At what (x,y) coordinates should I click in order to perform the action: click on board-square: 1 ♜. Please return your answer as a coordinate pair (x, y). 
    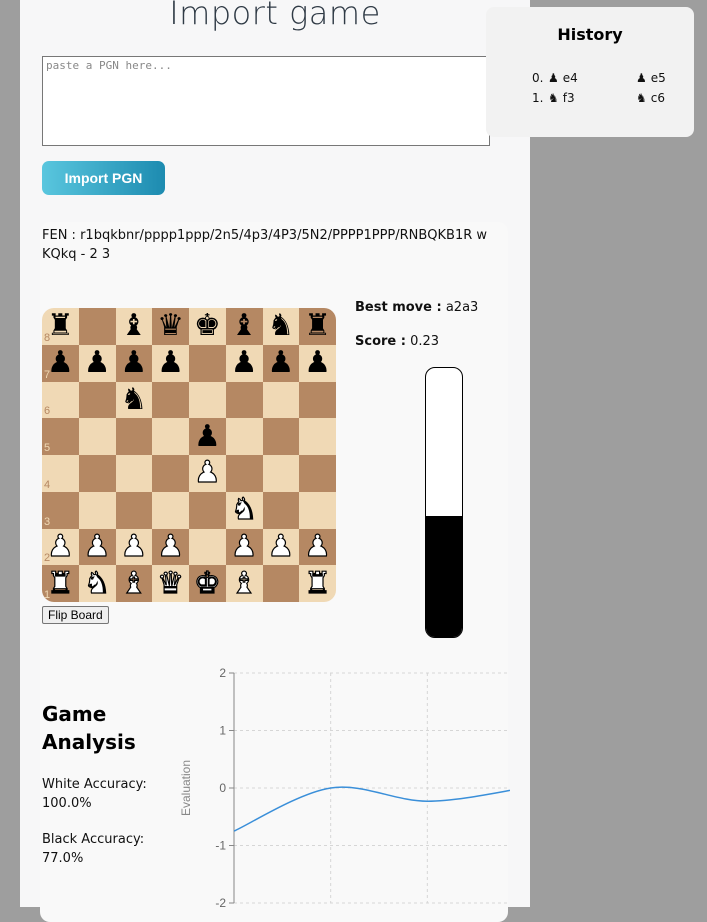
    Looking at the image, I should click on (60, 583).